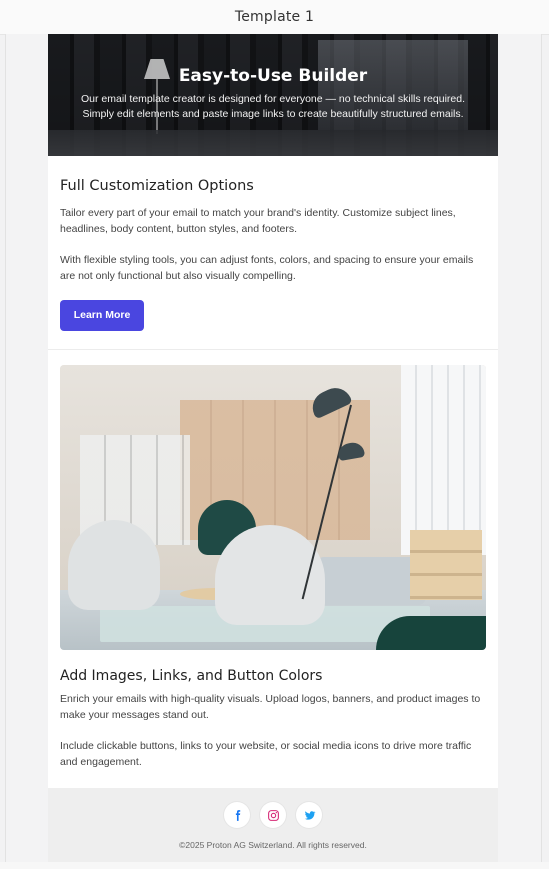  I want to click on facebook-glyph, so click(237, 815).